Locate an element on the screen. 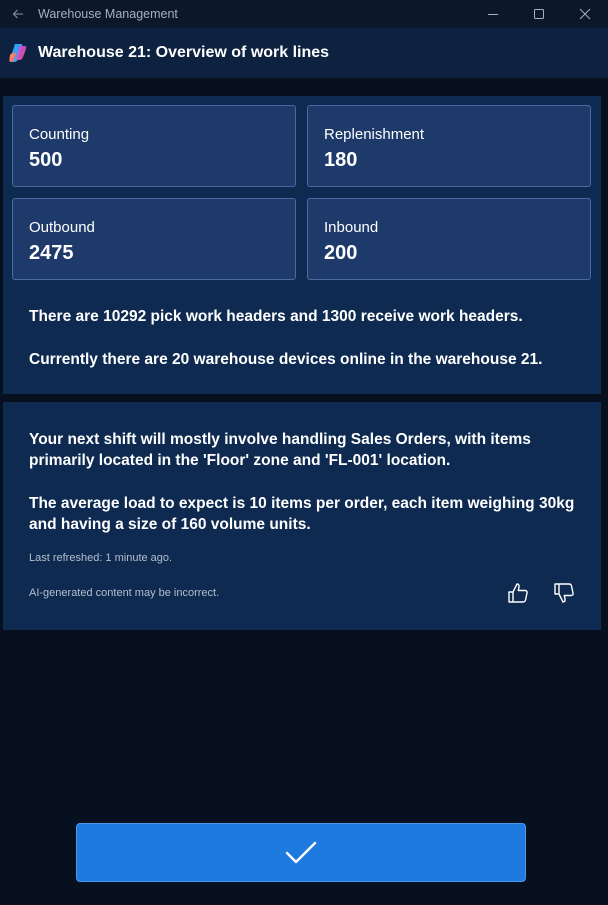 The width and height of the screenshot is (608, 905). confirm-button is located at coordinates (301, 852).